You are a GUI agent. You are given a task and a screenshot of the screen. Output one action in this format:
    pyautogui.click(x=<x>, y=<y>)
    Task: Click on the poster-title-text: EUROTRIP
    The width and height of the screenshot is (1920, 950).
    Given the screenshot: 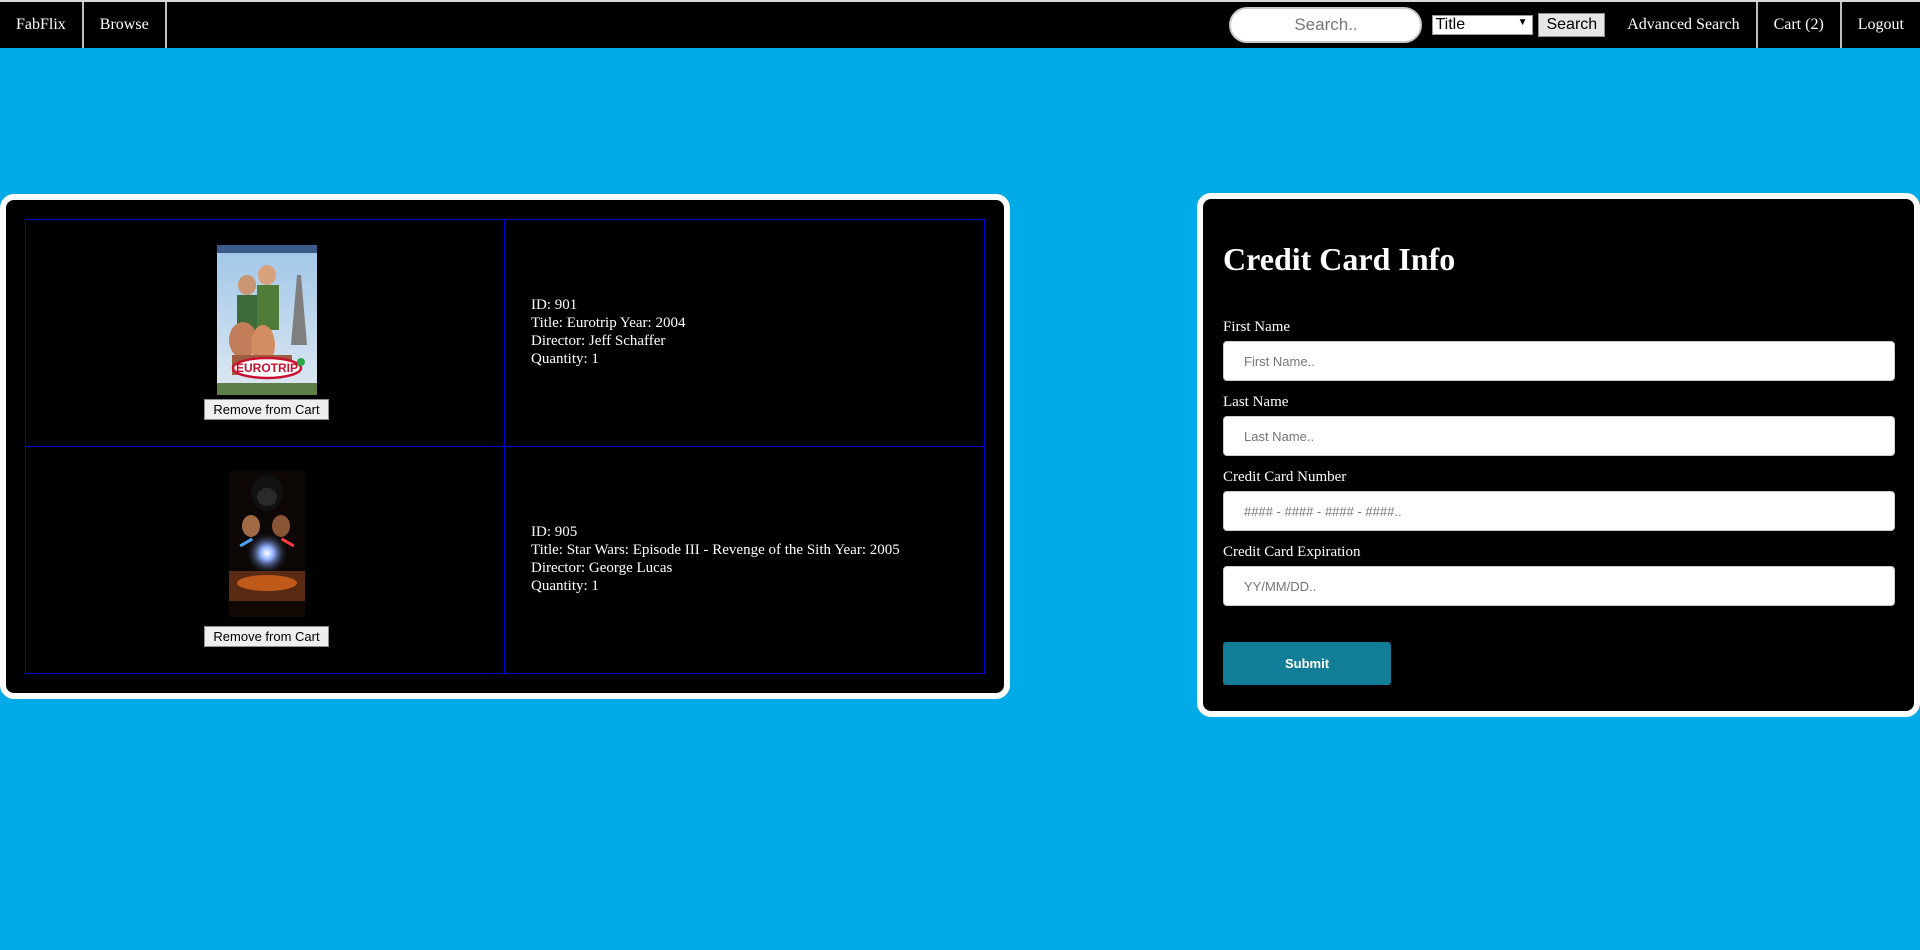 What is the action you would take?
    pyautogui.click(x=267, y=368)
    